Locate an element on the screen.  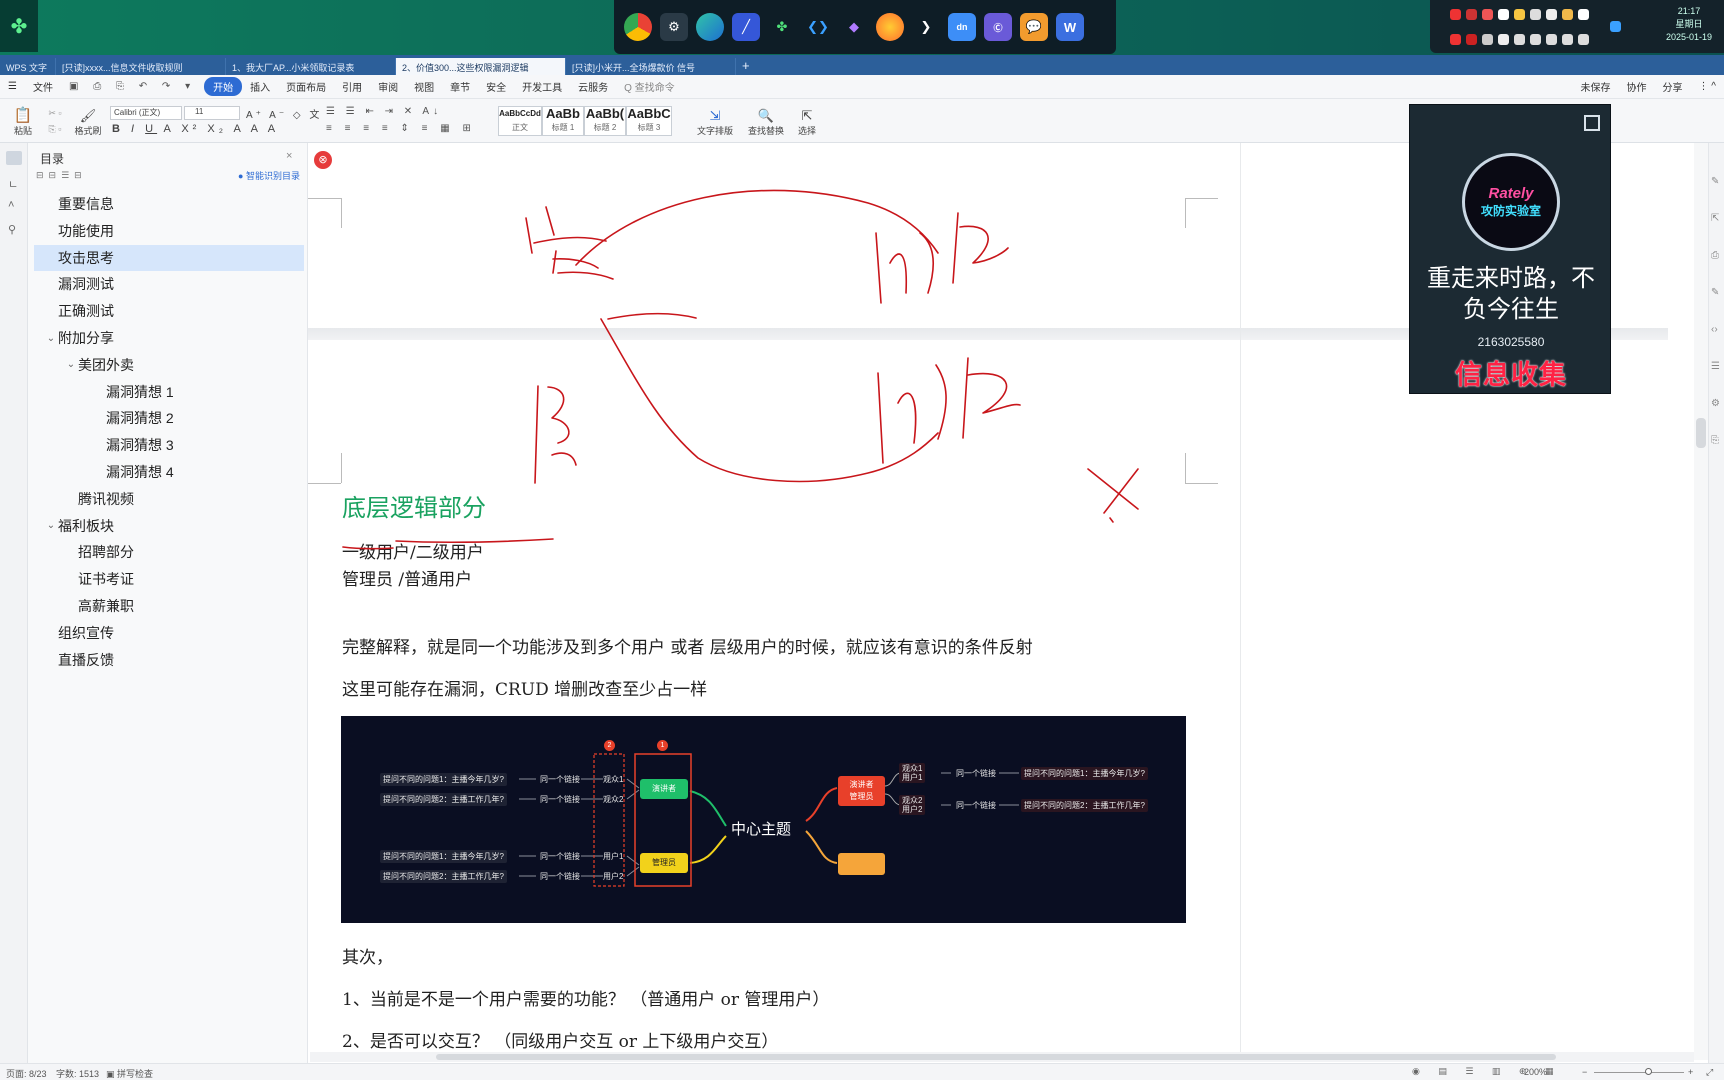
select-button: ⇱ 选择 is located at coordinates (807, 121).